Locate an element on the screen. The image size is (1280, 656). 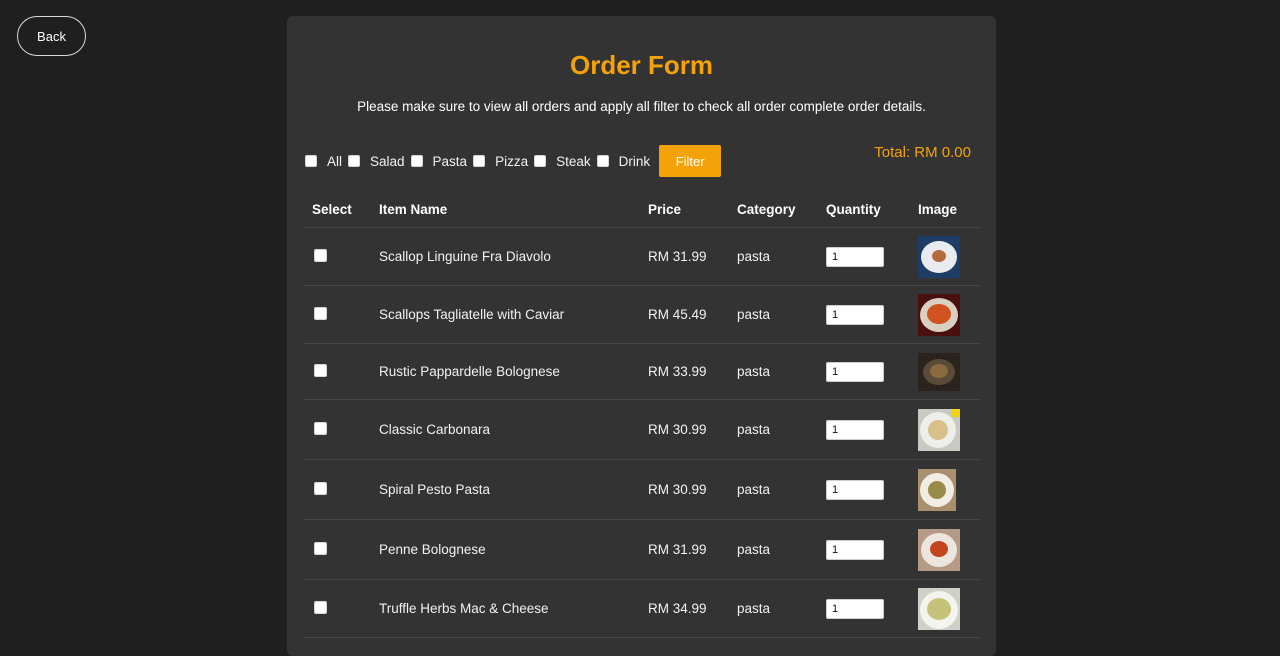
header-item-name: Item Name is located at coordinates (413, 209).